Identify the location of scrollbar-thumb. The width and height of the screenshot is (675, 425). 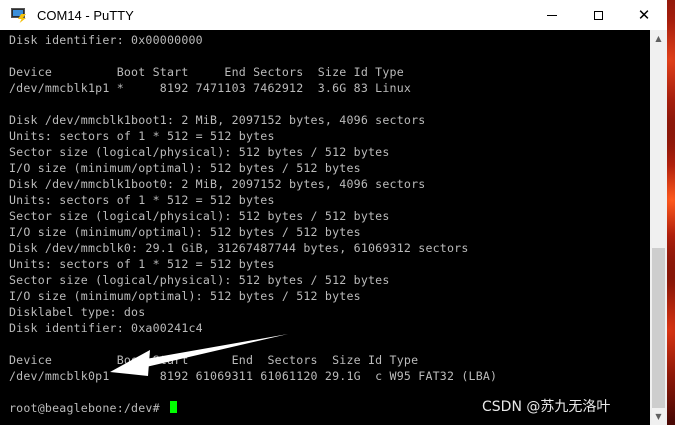
(658, 328).